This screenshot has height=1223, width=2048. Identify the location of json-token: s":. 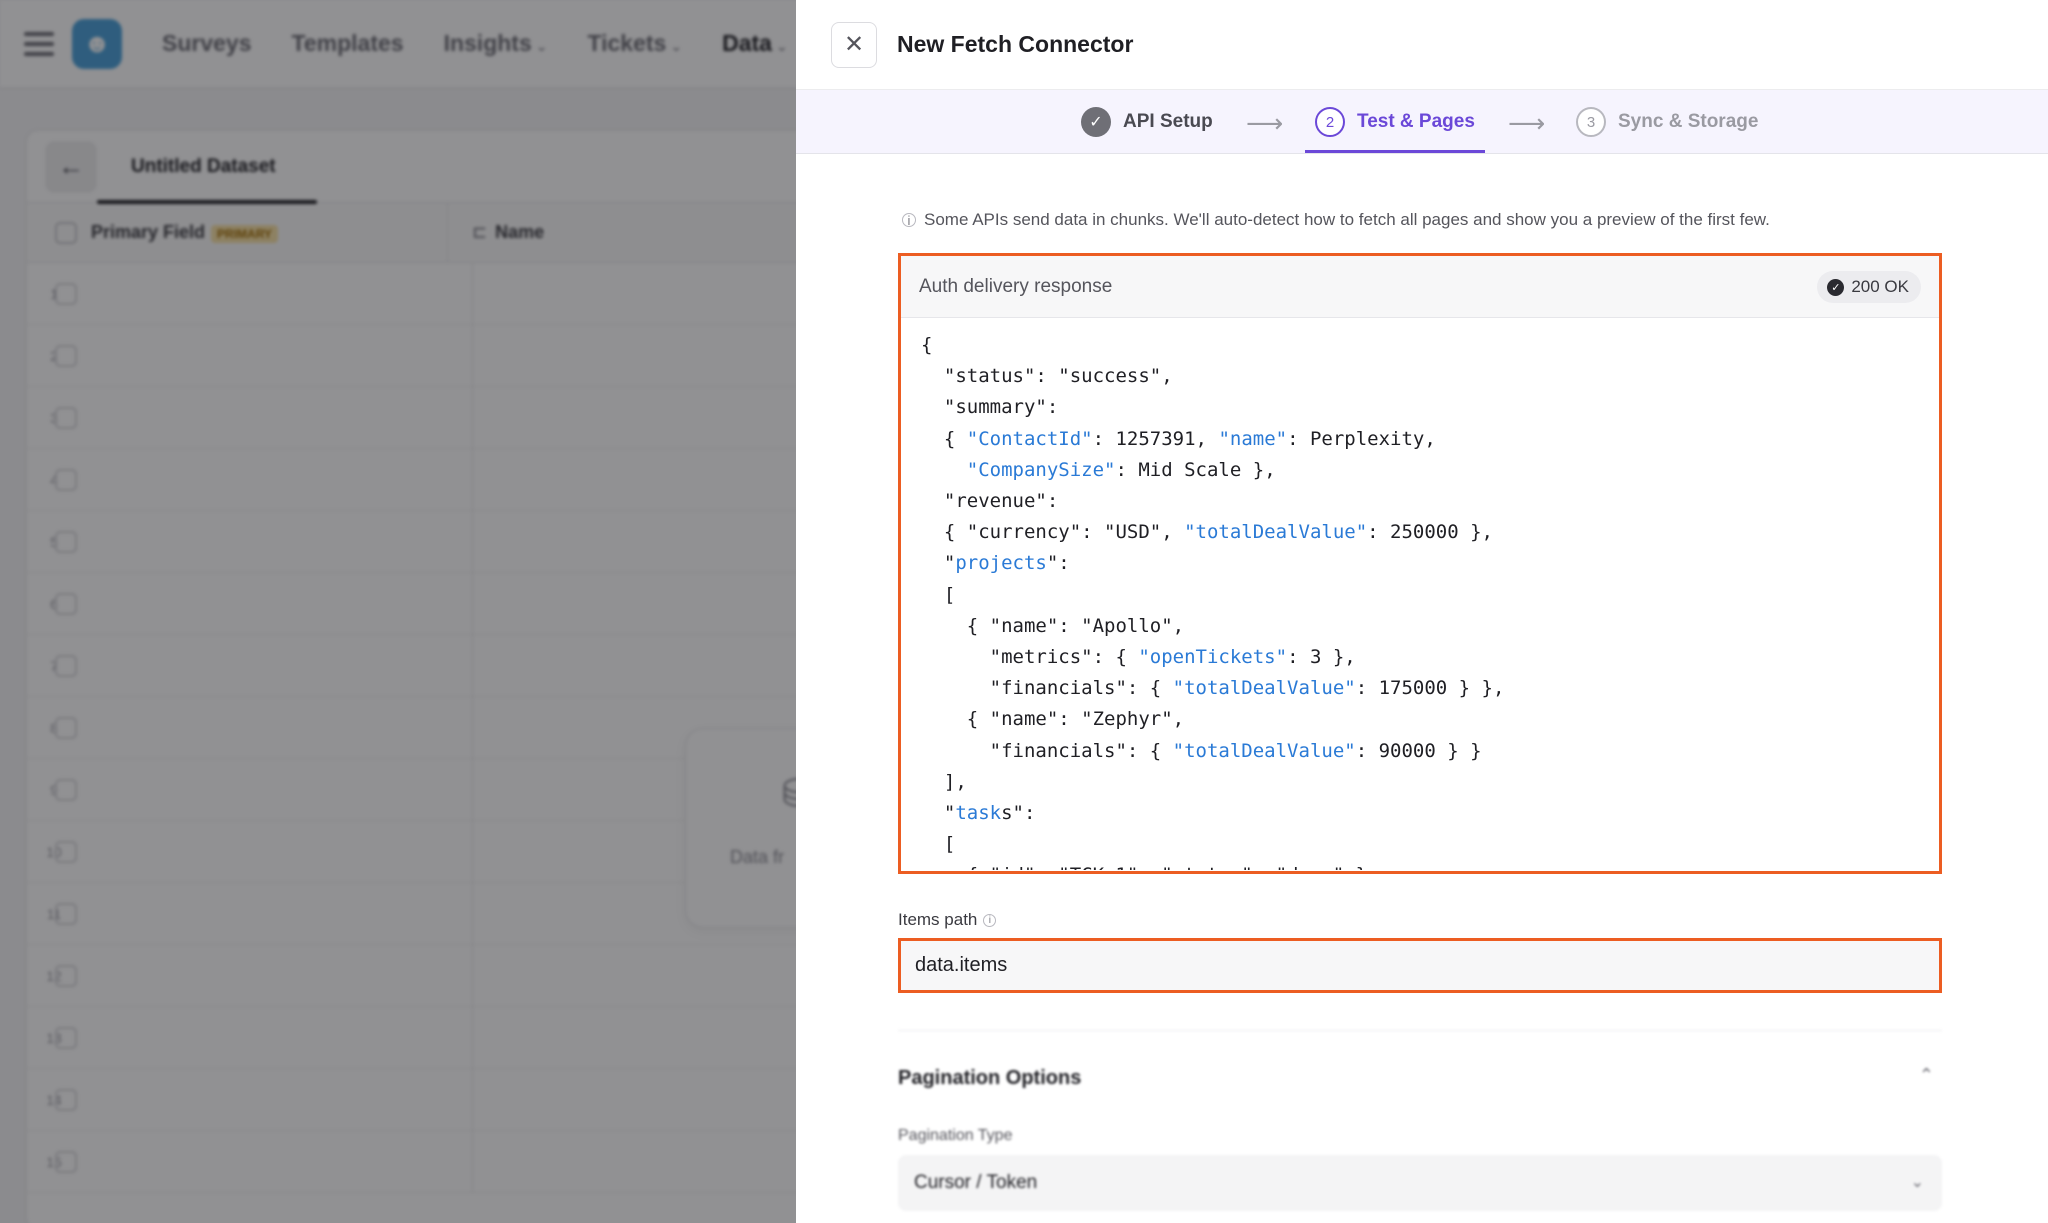
(1018, 813).